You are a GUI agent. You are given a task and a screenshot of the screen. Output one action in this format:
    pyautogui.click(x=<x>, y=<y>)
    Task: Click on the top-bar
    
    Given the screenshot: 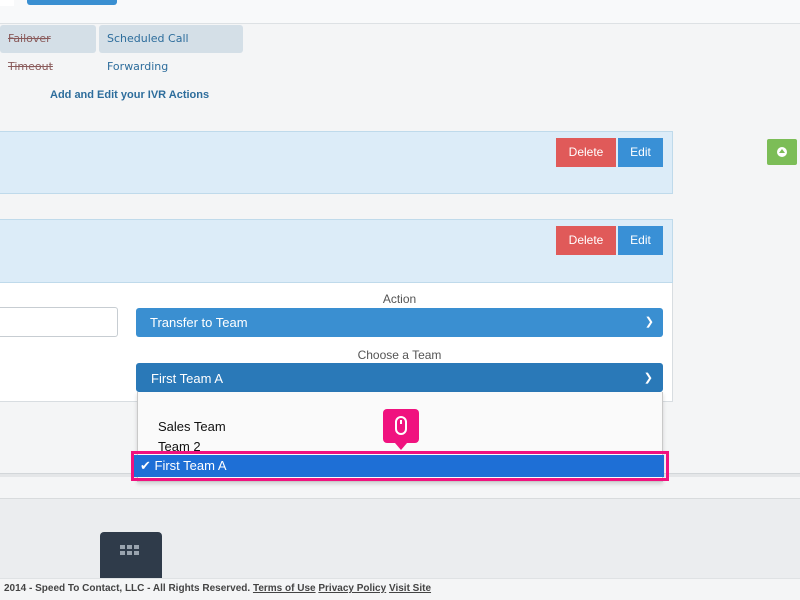 What is the action you would take?
    pyautogui.click(x=400, y=12)
    